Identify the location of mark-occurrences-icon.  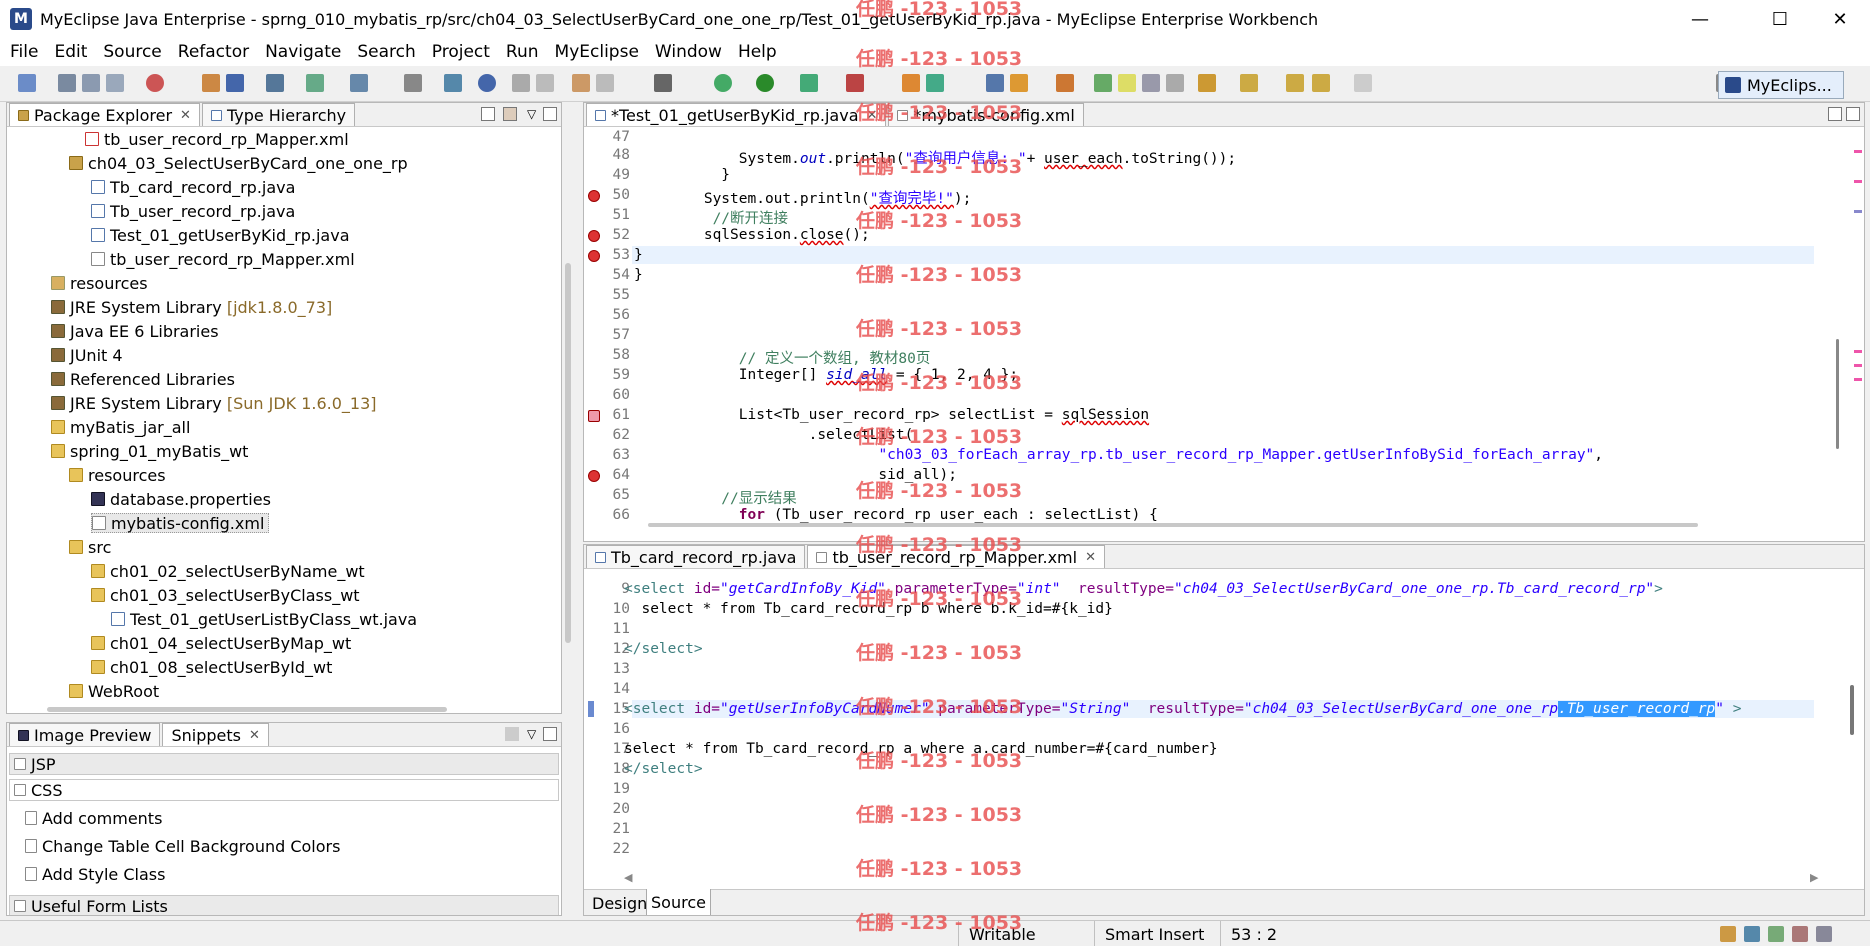
(1127, 83).